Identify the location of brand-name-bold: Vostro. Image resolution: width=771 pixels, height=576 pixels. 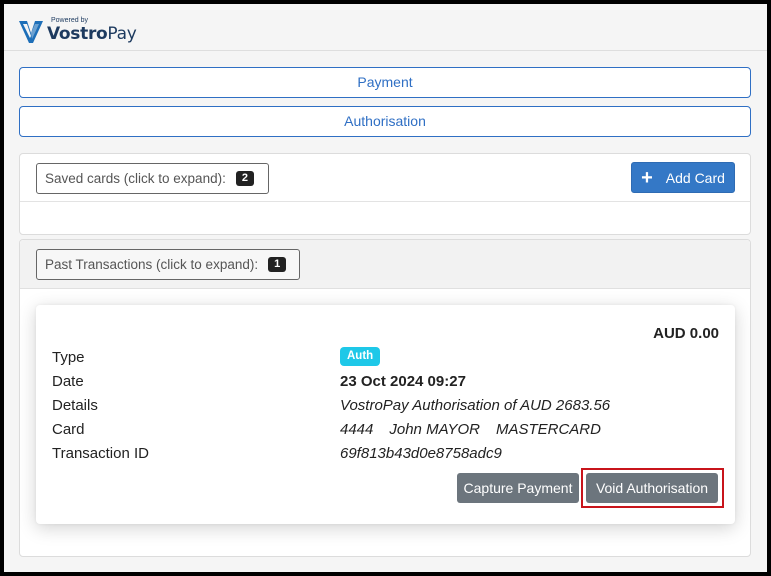
(77, 34).